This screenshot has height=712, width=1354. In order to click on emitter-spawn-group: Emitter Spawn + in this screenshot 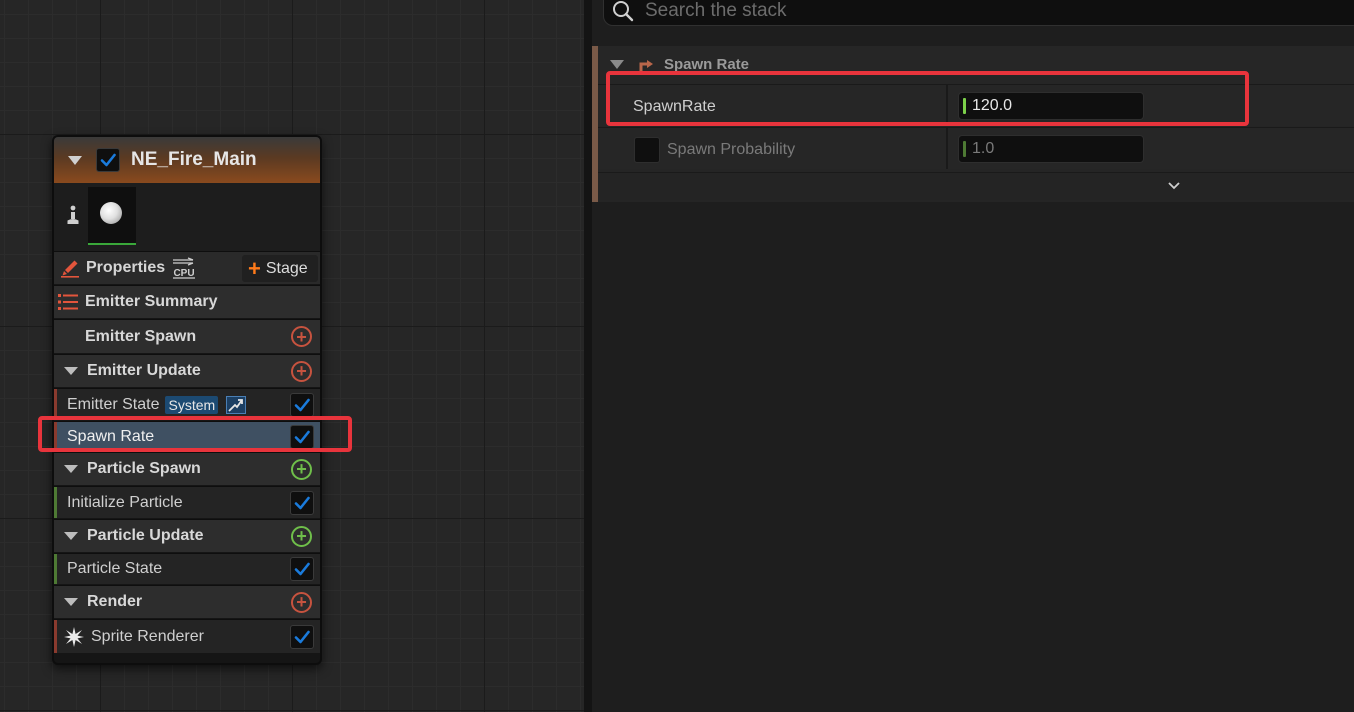, I will do `click(187, 336)`.